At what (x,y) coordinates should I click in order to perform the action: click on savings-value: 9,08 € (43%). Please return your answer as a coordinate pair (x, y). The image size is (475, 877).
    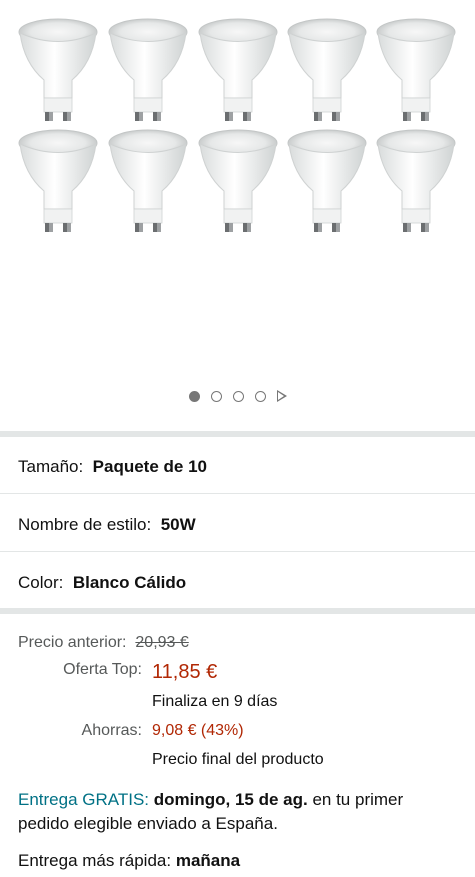
    Looking at the image, I should click on (198, 730).